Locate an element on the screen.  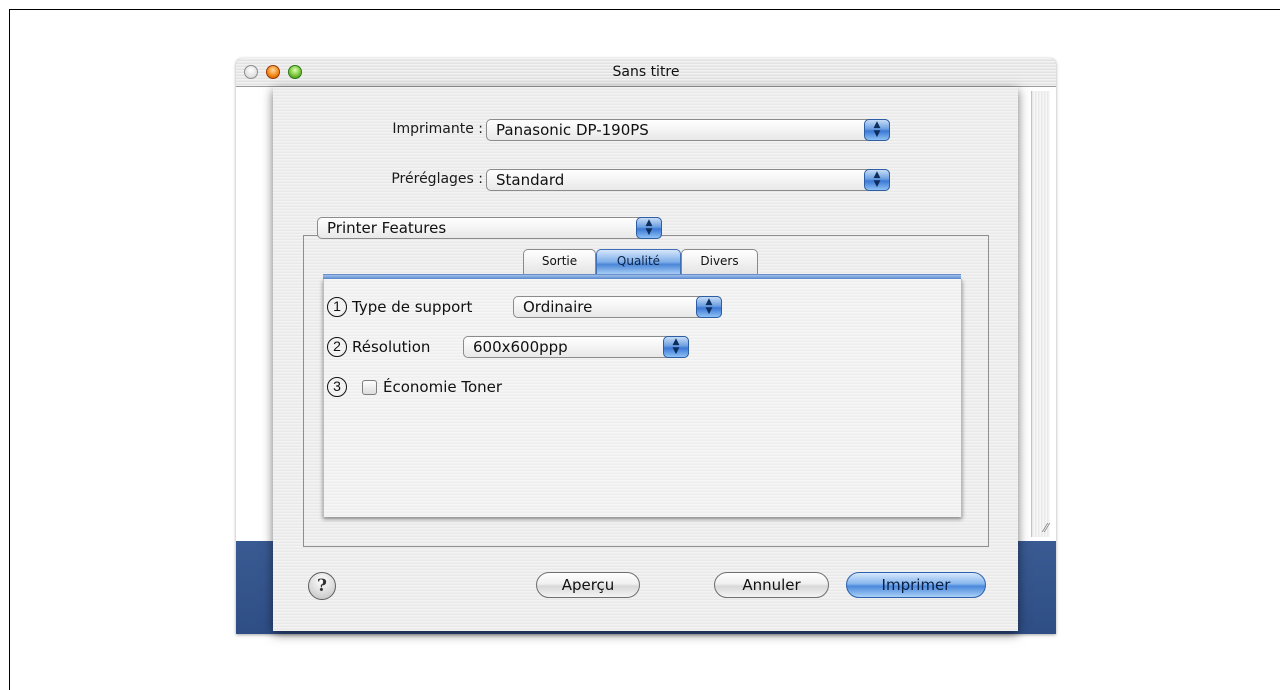
vertical-scrollbar is located at coordinates (1040, 314).